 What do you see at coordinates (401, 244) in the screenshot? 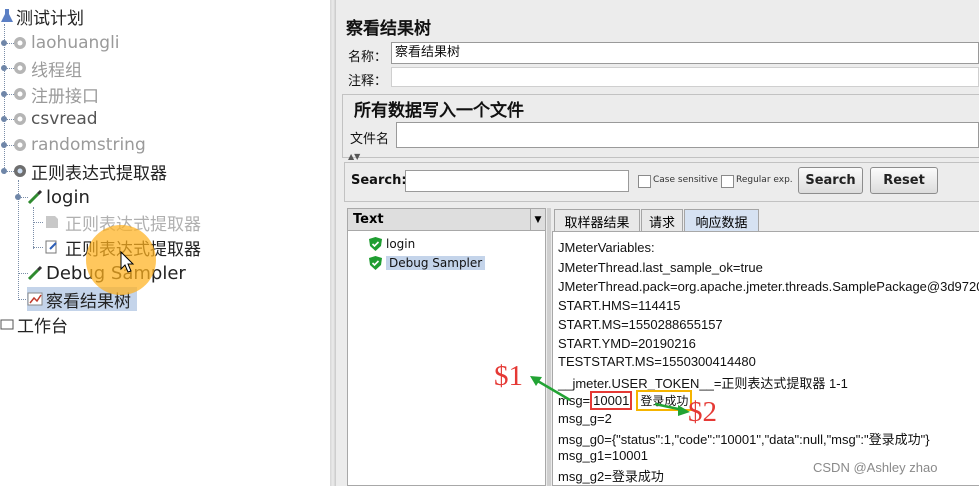
I see `result-item-label: login` at bounding box center [401, 244].